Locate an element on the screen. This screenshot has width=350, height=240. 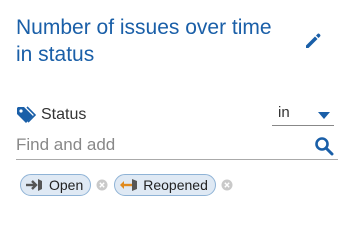
selected-values: Open Reopened is located at coordinates (129, 185).